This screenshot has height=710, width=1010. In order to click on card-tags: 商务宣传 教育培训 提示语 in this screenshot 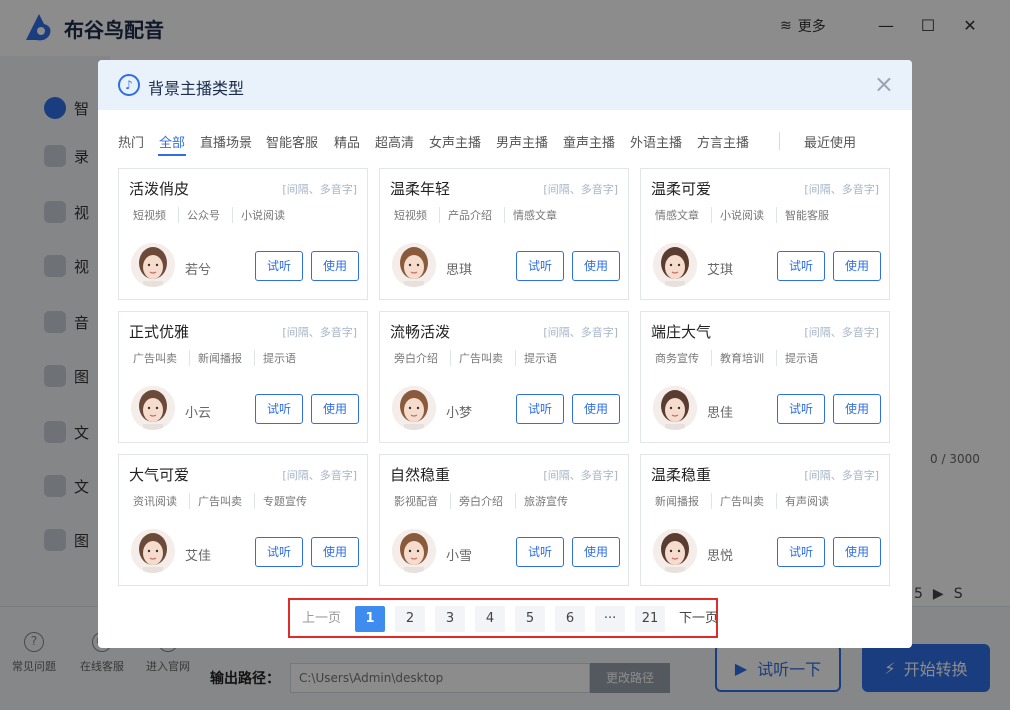, I will do `click(736, 358)`.